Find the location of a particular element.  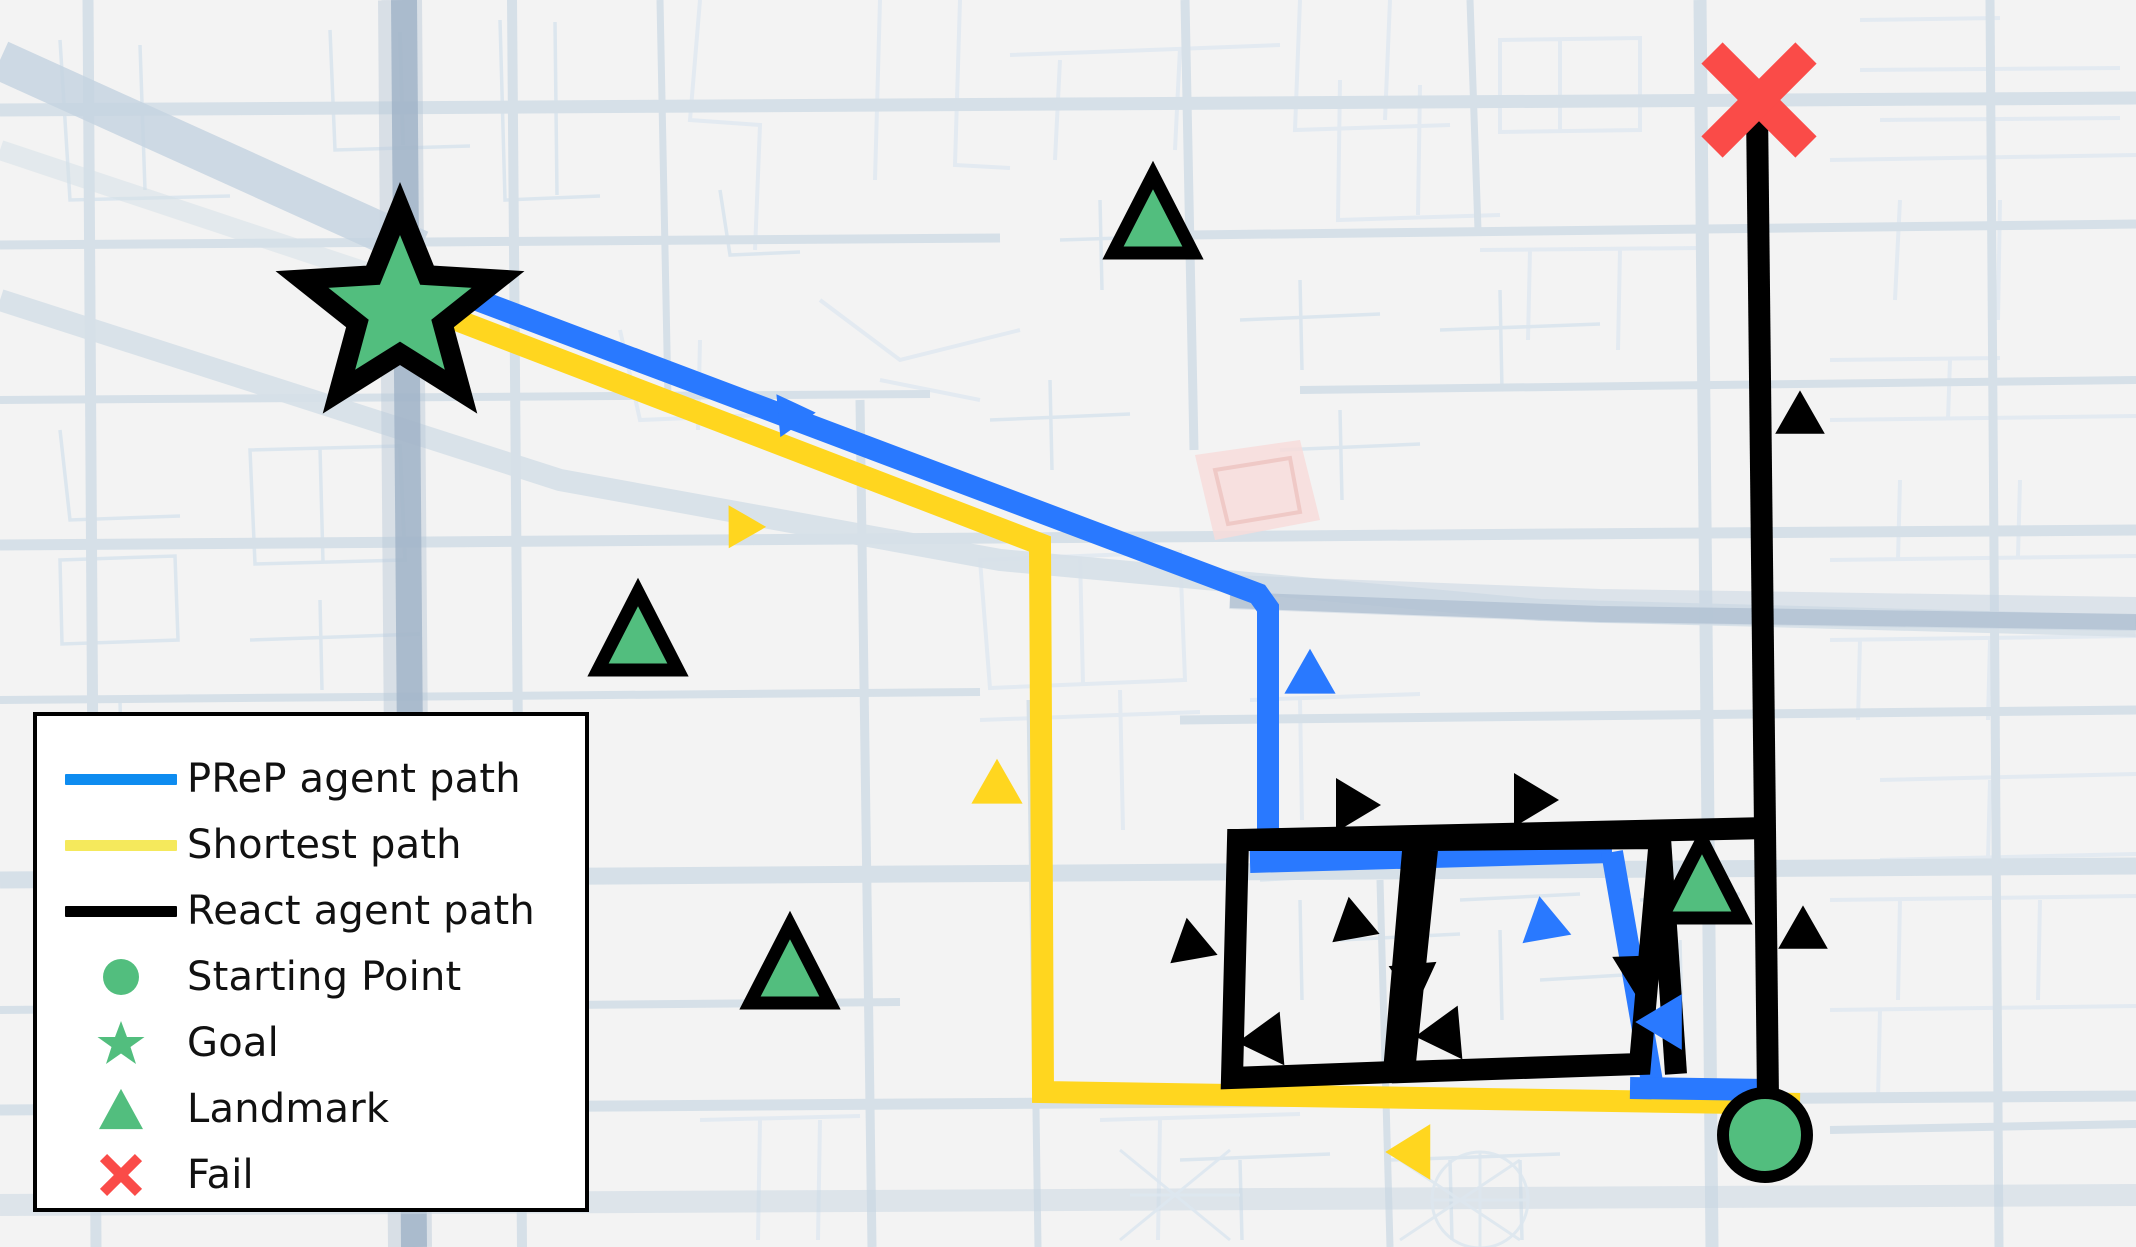

legend-label-starting-point: Starting Point is located at coordinates (324, 977).